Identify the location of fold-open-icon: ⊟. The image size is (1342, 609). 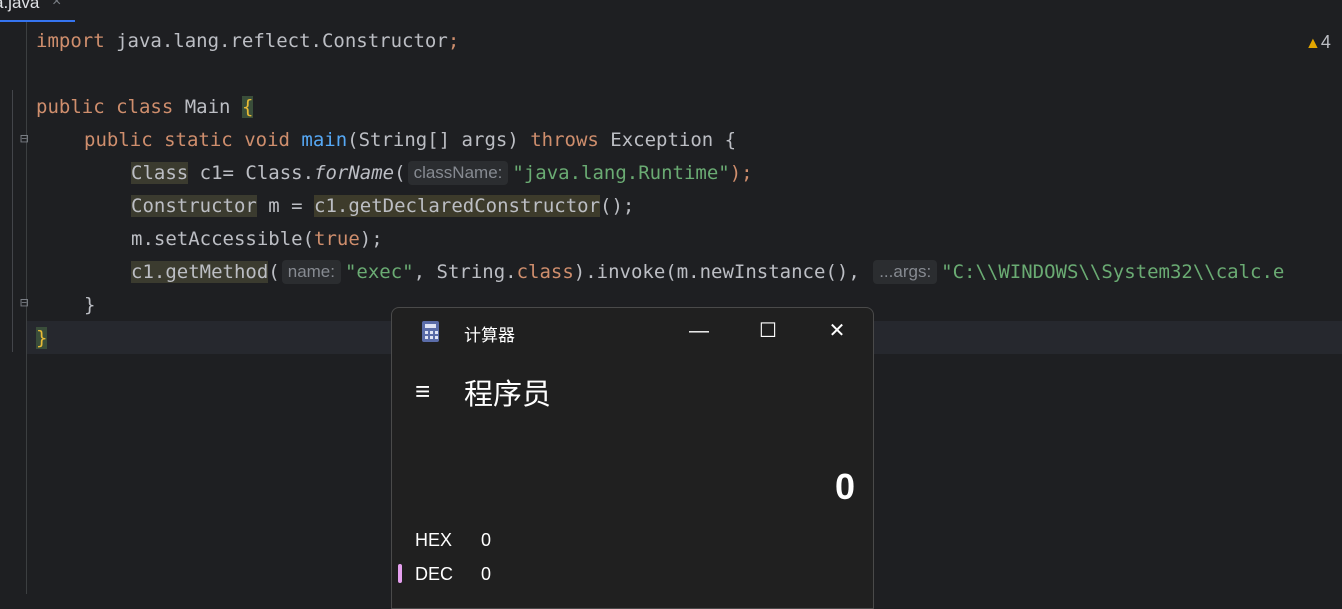
(26, 139).